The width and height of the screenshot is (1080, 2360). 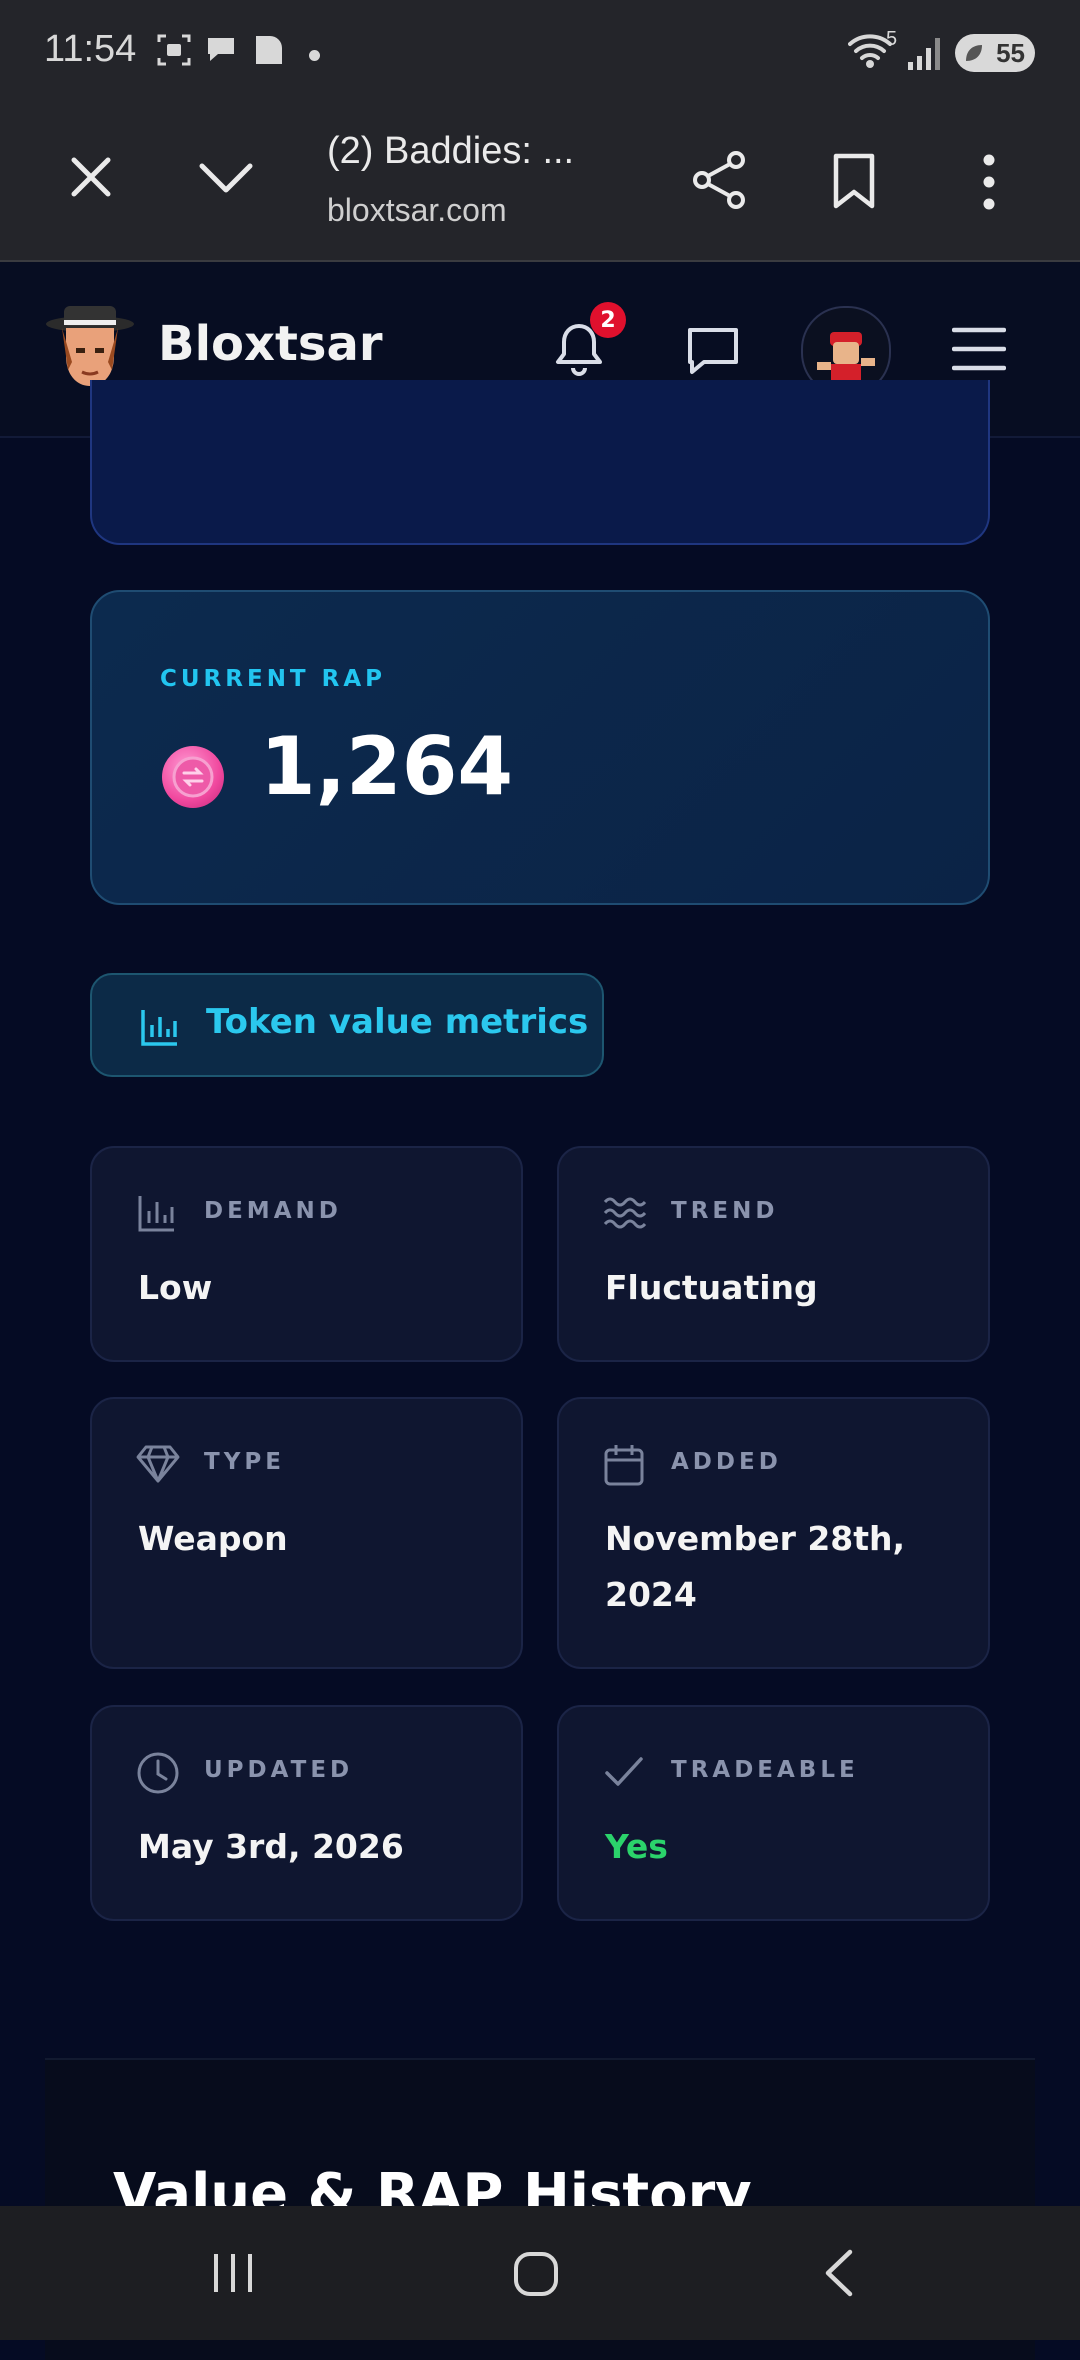 What do you see at coordinates (233, 2273) in the screenshot?
I see `recent-apps-icon` at bounding box center [233, 2273].